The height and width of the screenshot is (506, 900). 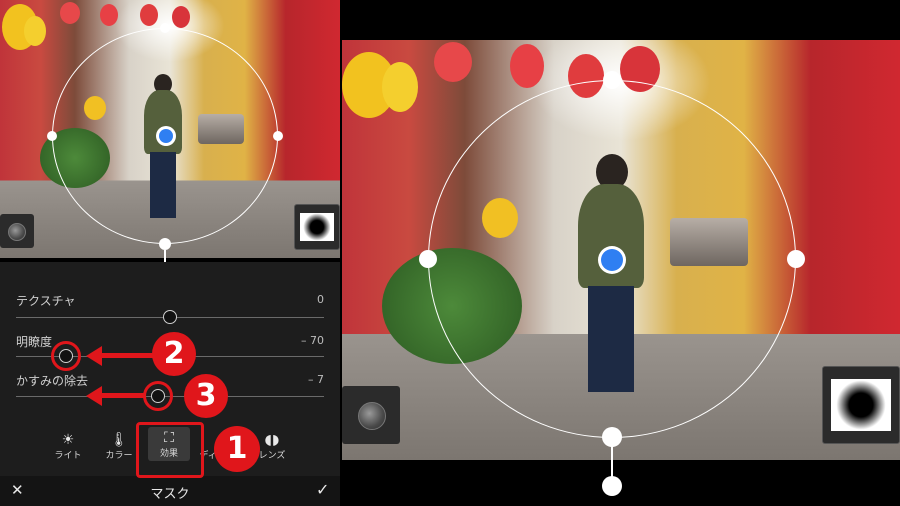 What do you see at coordinates (119, 440) in the screenshot?
I see `thermometer-icon: 🌡` at bounding box center [119, 440].